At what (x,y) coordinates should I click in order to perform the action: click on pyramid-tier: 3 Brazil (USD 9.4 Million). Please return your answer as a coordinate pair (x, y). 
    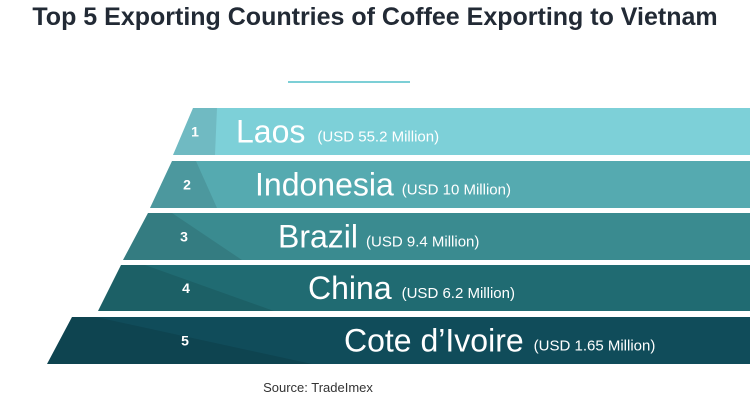
    Looking at the image, I should click on (436, 236).